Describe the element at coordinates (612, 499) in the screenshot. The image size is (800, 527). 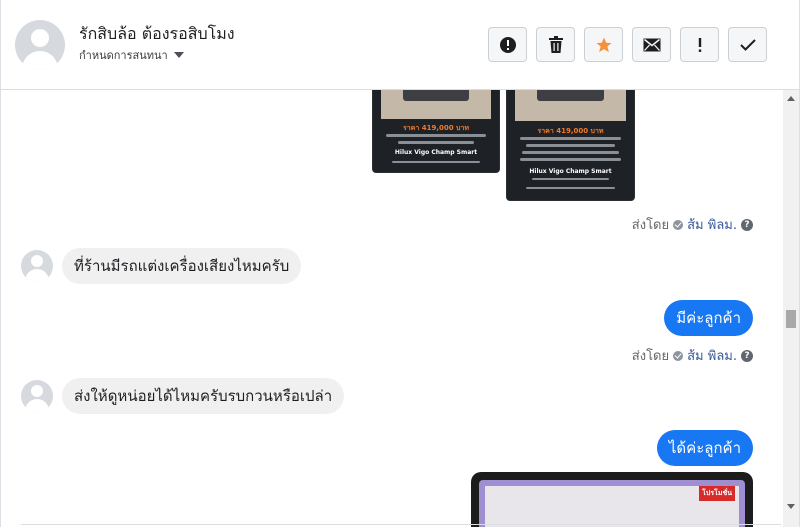
I see `image-attachment: โปรโมชั่น` at that location.